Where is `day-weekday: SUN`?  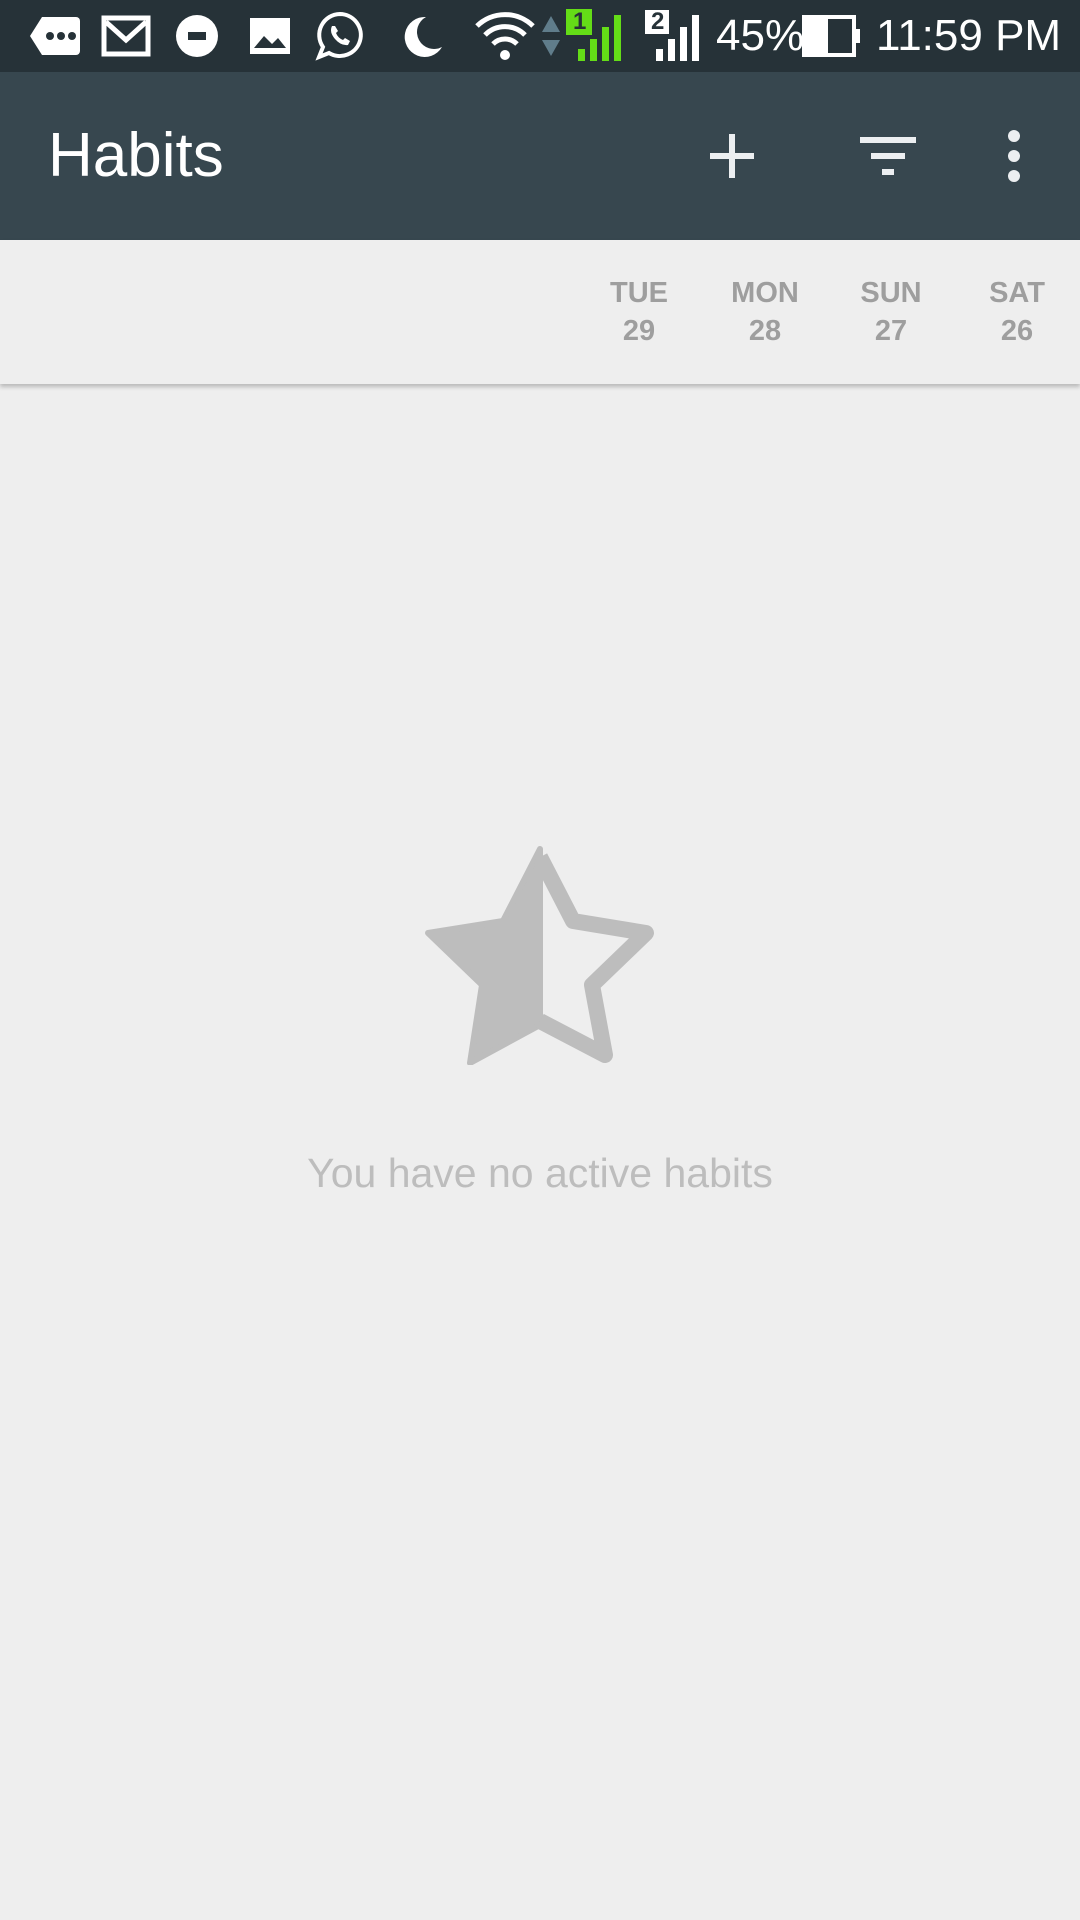 day-weekday: SUN is located at coordinates (891, 293).